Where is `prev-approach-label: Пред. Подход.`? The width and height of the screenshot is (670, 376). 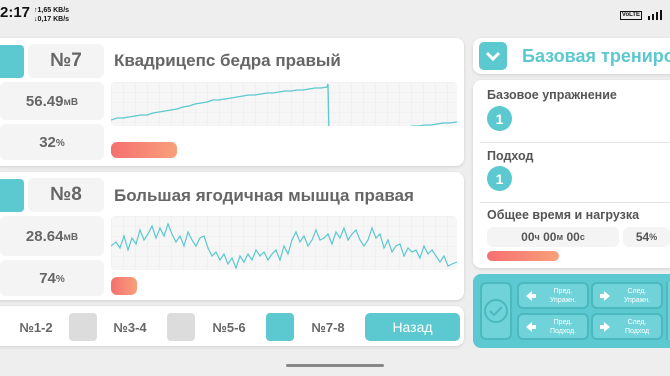 prev-approach-label: Пред. Подход. is located at coordinates (563, 326).